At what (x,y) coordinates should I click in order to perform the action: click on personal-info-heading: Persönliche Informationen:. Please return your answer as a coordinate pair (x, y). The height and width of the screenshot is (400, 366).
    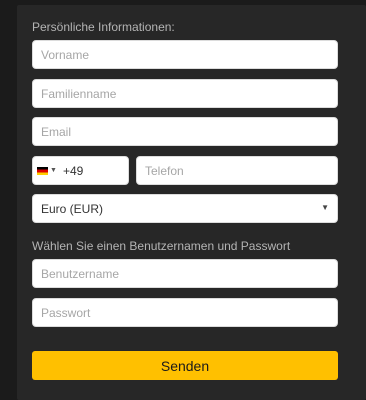
    Looking at the image, I should click on (103, 27).